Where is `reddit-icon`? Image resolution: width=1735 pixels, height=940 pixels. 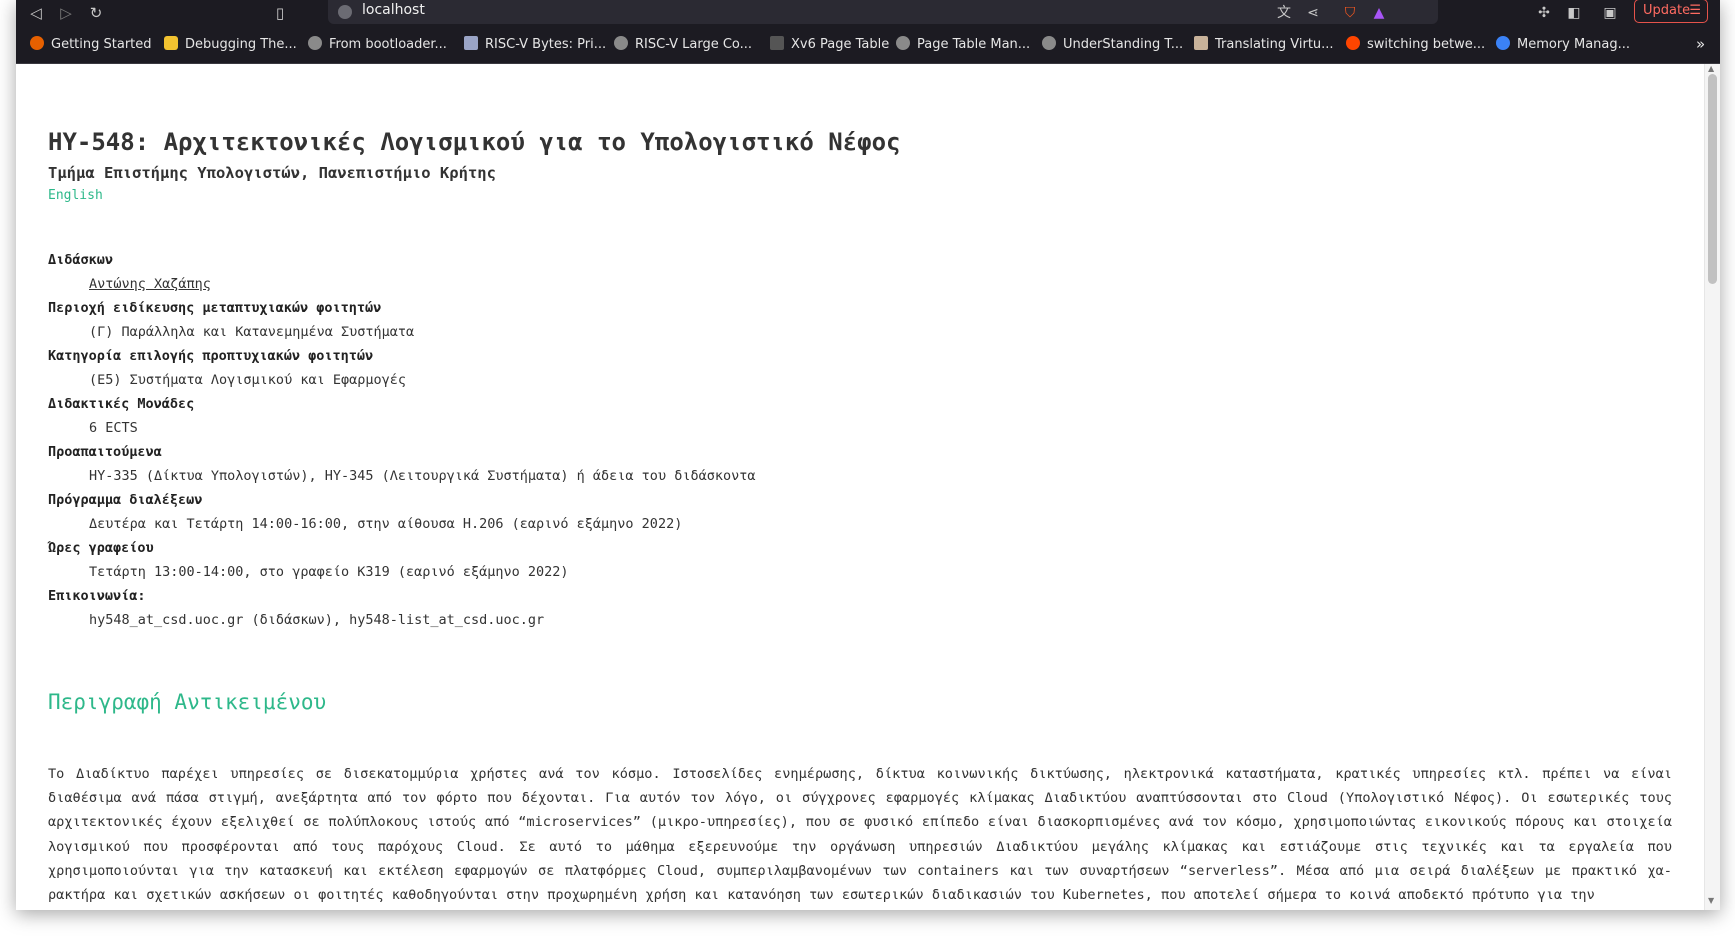 reddit-icon is located at coordinates (1353, 43).